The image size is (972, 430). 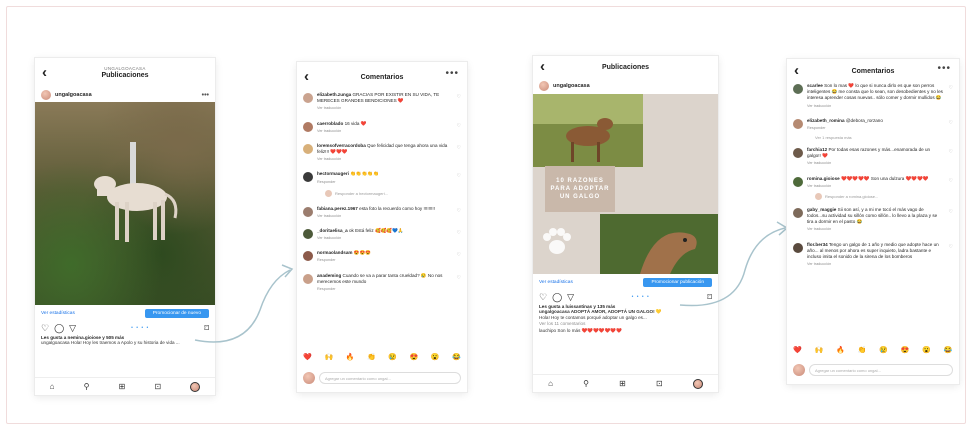 What do you see at coordinates (125, 203) in the screenshot?
I see `post-photo-dog` at bounding box center [125, 203].